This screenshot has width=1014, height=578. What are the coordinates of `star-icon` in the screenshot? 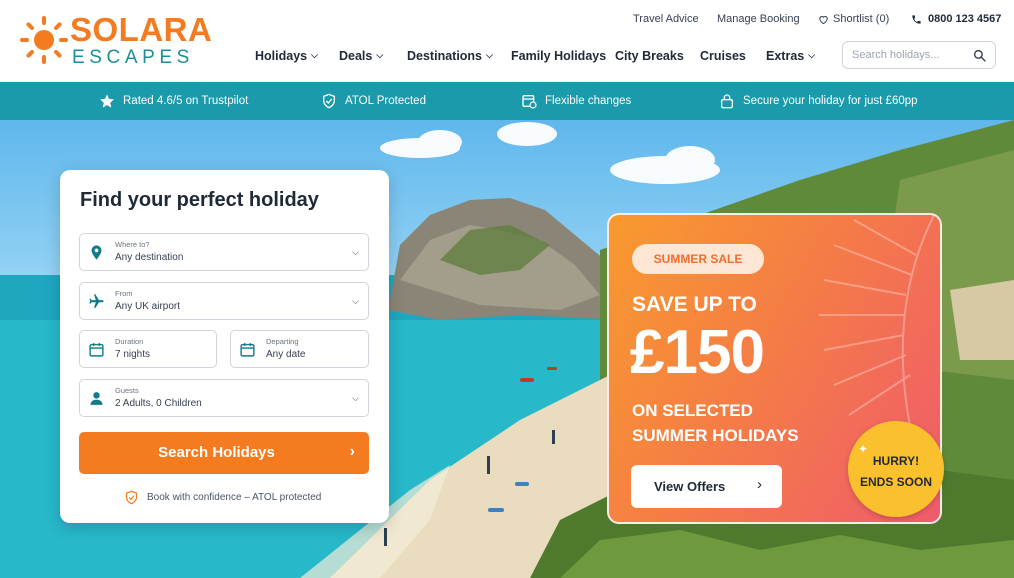 It's located at (107, 101).